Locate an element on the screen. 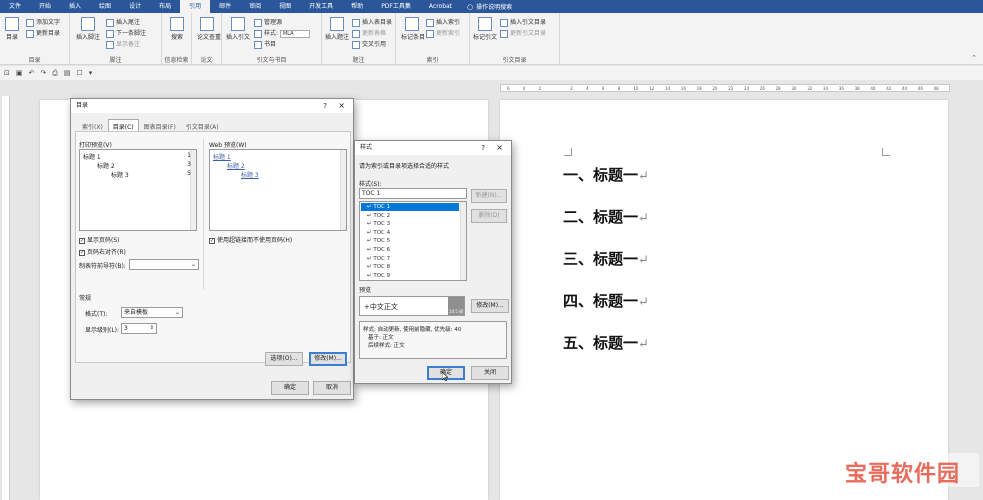 This screenshot has width=983, height=500. toc-button: 目录 is located at coordinates (12, 28).